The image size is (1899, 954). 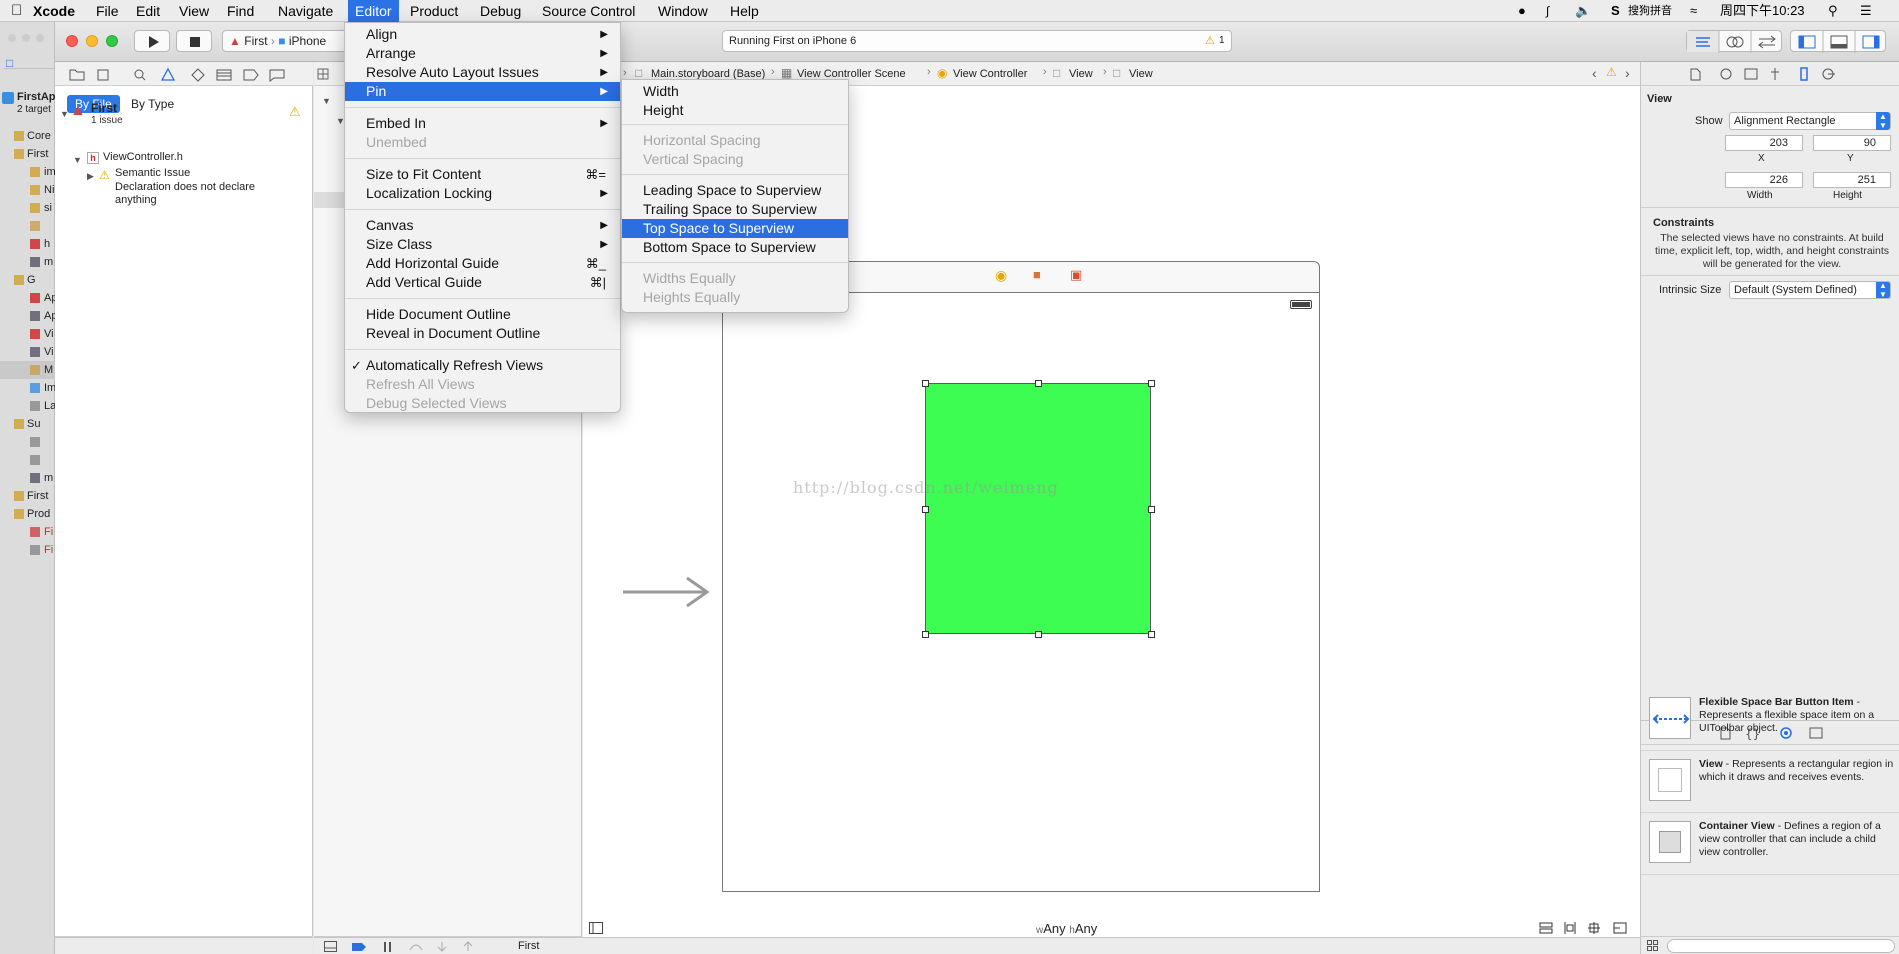 What do you see at coordinates (148, 11) in the screenshot?
I see `menu-edit: Edit` at bounding box center [148, 11].